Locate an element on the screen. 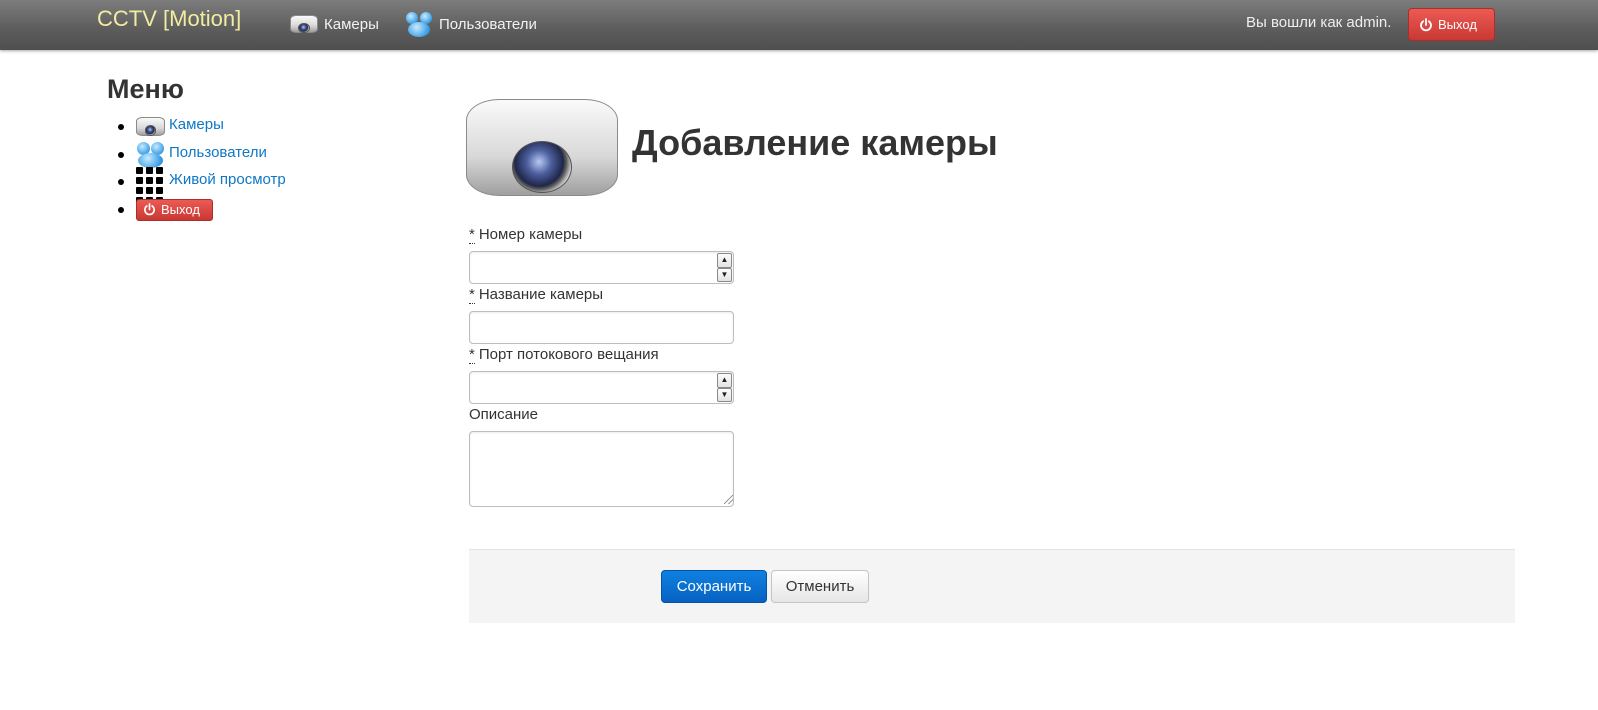 The image size is (1598, 710). save-button: Сохранить is located at coordinates (714, 586).